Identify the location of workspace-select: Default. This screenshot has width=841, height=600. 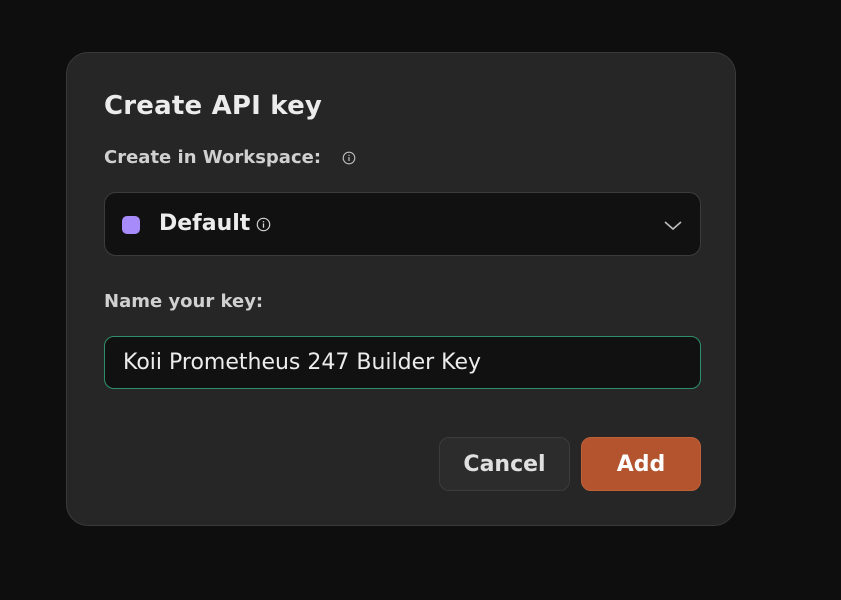
(402, 224).